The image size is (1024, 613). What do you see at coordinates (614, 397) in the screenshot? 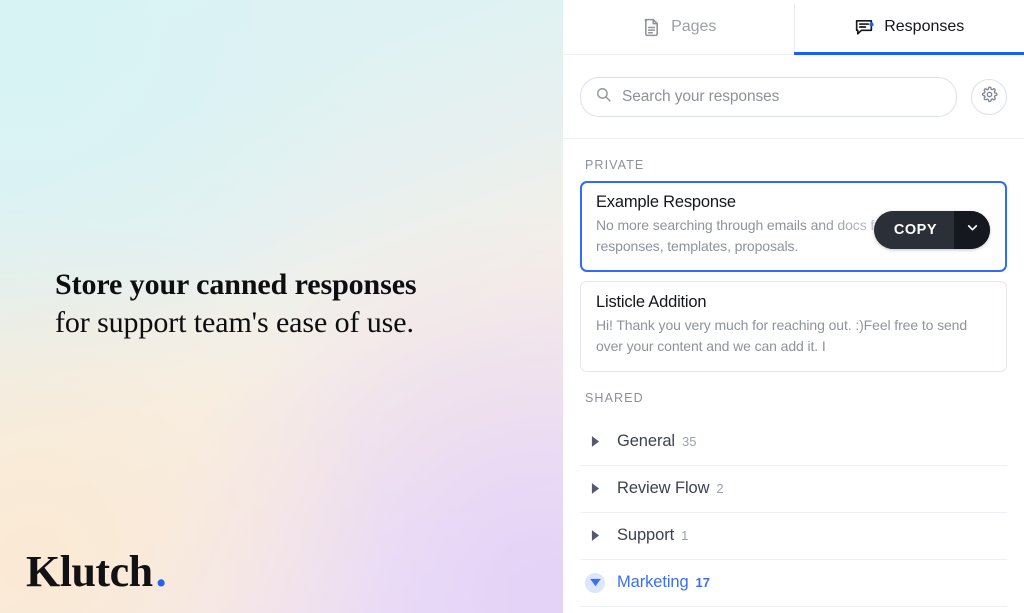
I see `section-label-shared: SHARED` at bounding box center [614, 397].